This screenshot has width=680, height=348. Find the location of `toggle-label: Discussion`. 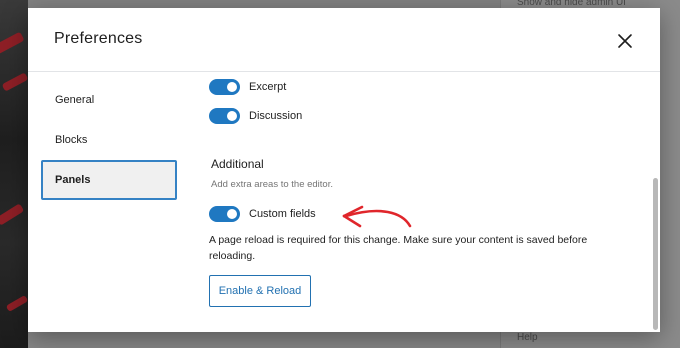

toggle-label: Discussion is located at coordinates (276, 116).